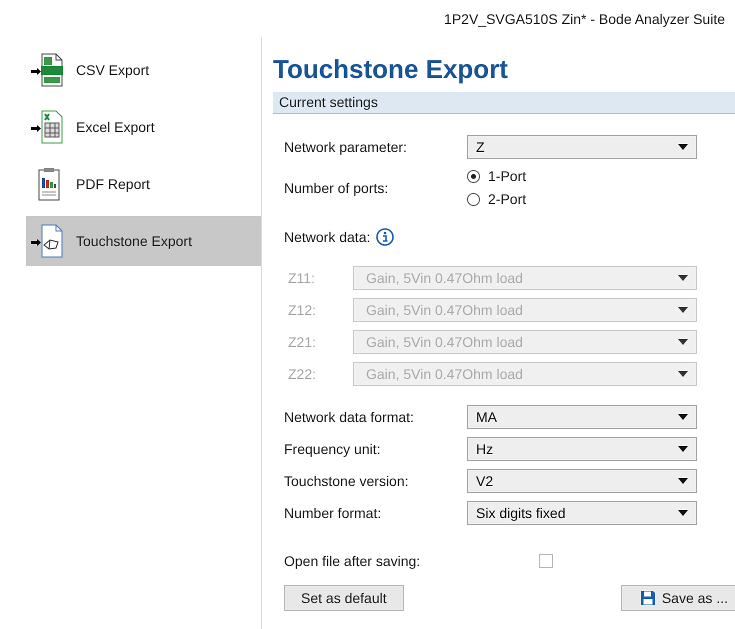  I want to click on field-label: Z21:, so click(302, 342).